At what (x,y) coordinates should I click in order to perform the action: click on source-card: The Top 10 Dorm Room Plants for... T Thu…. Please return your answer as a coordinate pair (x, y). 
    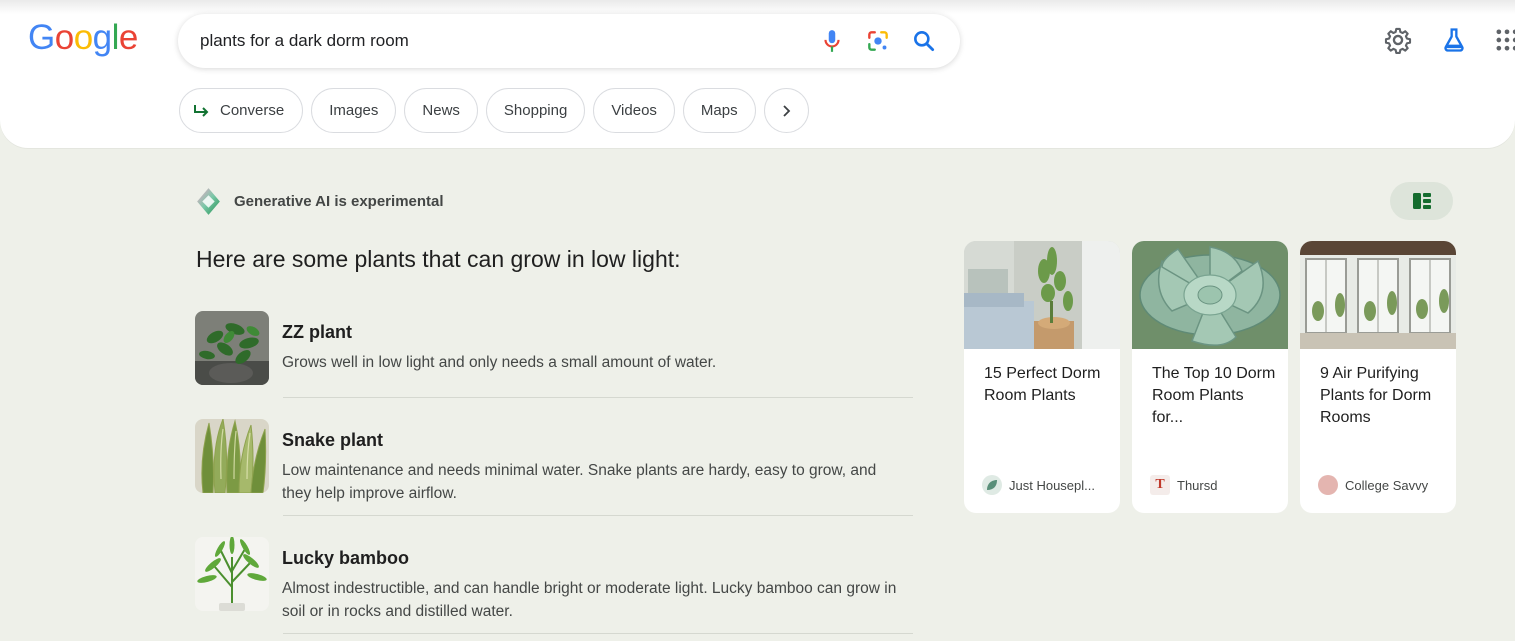
    Looking at the image, I should click on (1210, 377).